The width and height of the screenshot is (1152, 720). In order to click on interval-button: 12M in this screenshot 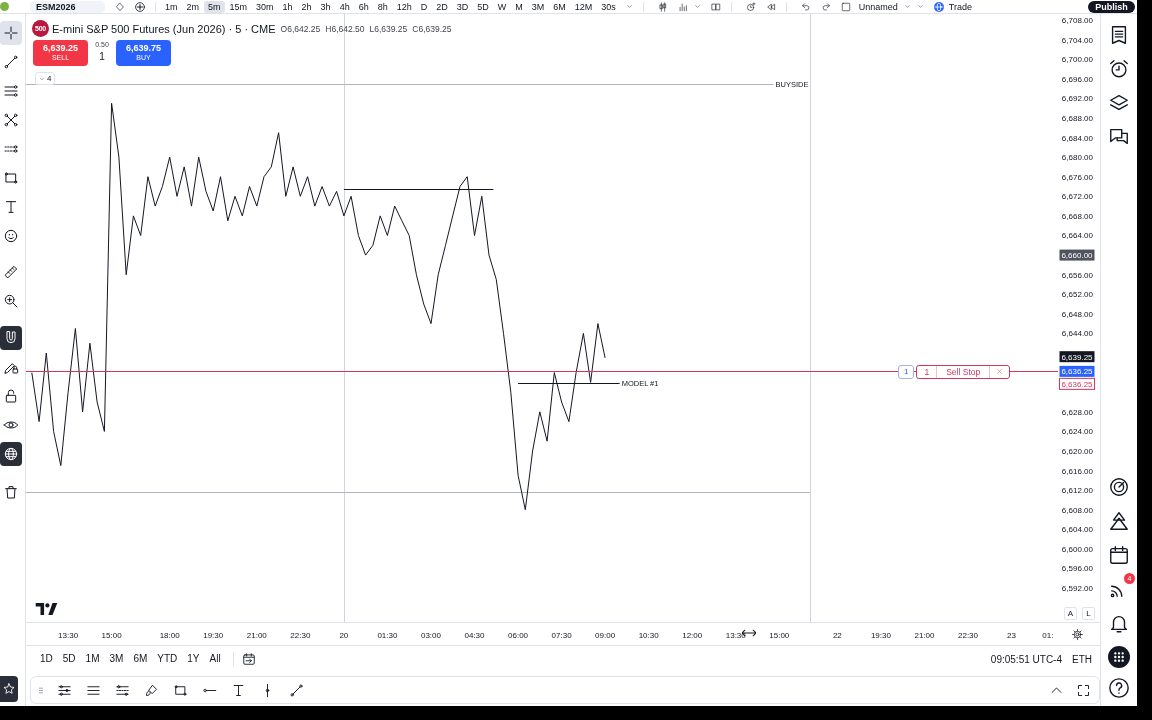, I will do `click(583, 6)`.